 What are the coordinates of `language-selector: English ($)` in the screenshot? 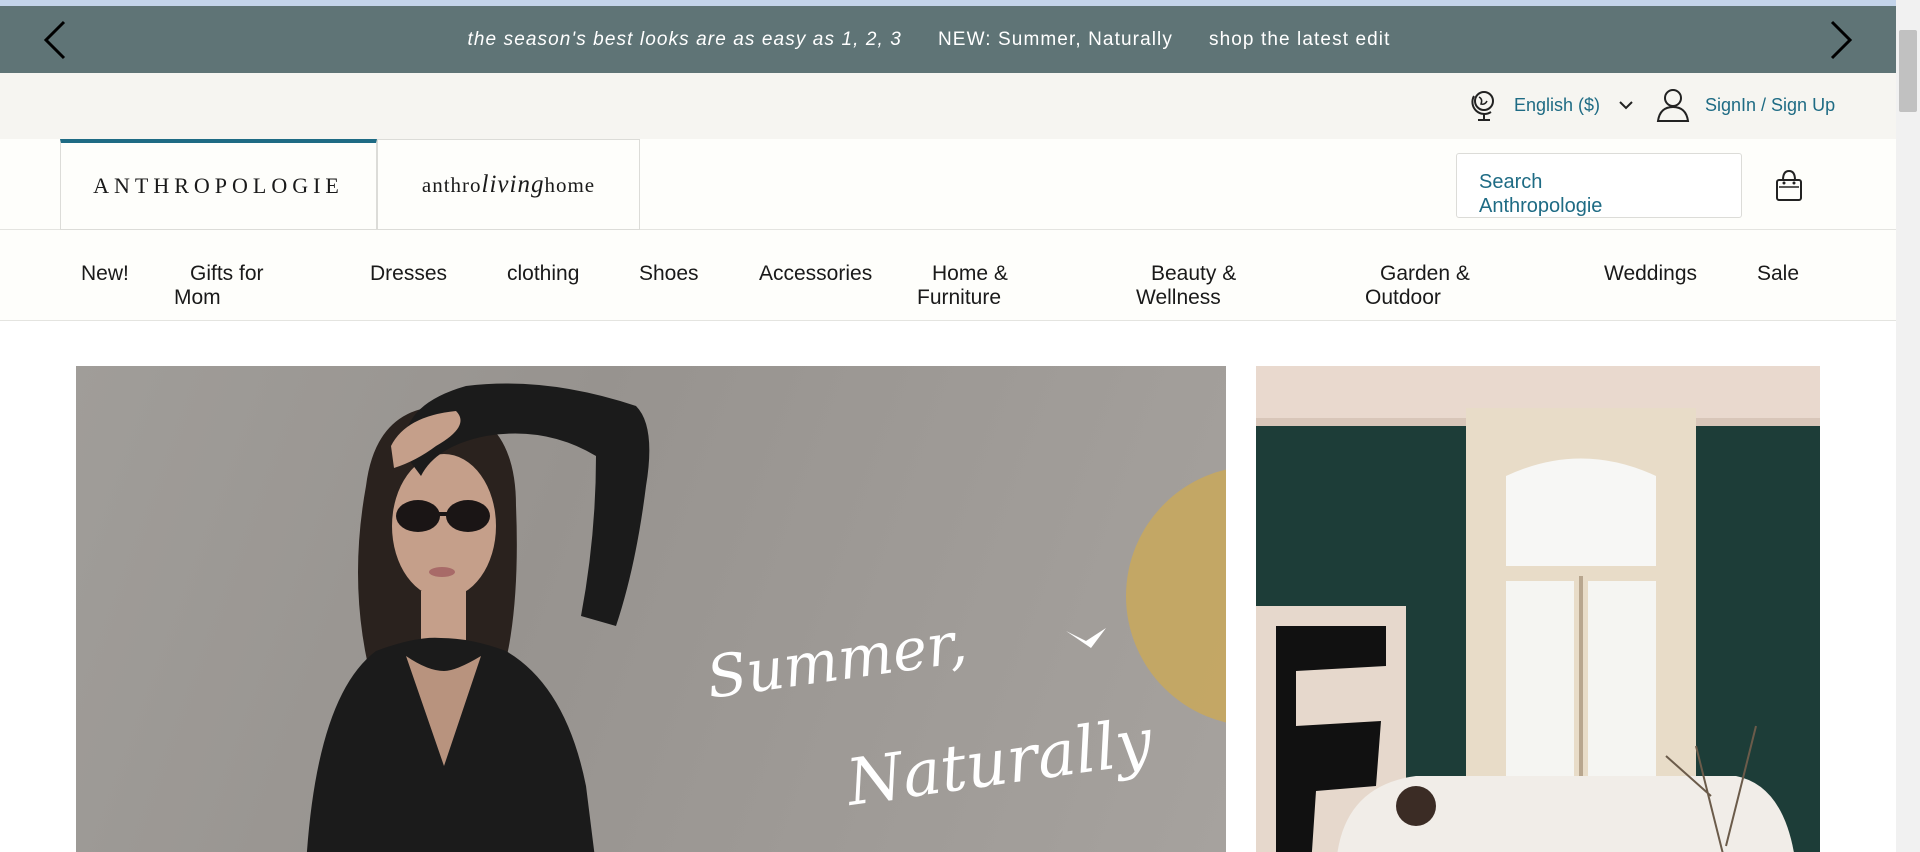 It's located at (1574, 105).